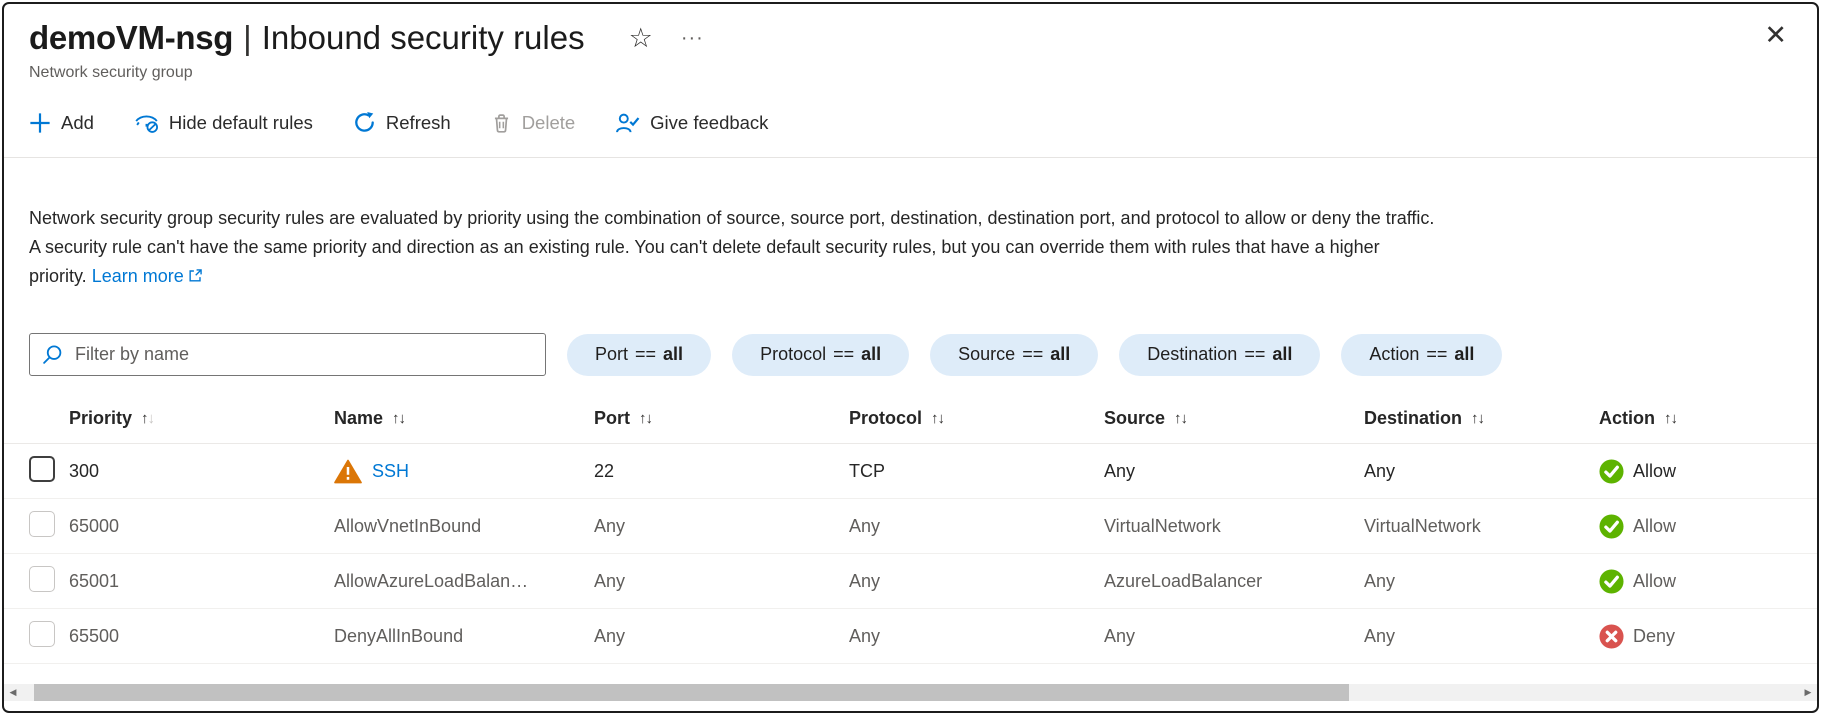 The width and height of the screenshot is (1821, 717). I want to click on deny-icon, so click(1611, 636).